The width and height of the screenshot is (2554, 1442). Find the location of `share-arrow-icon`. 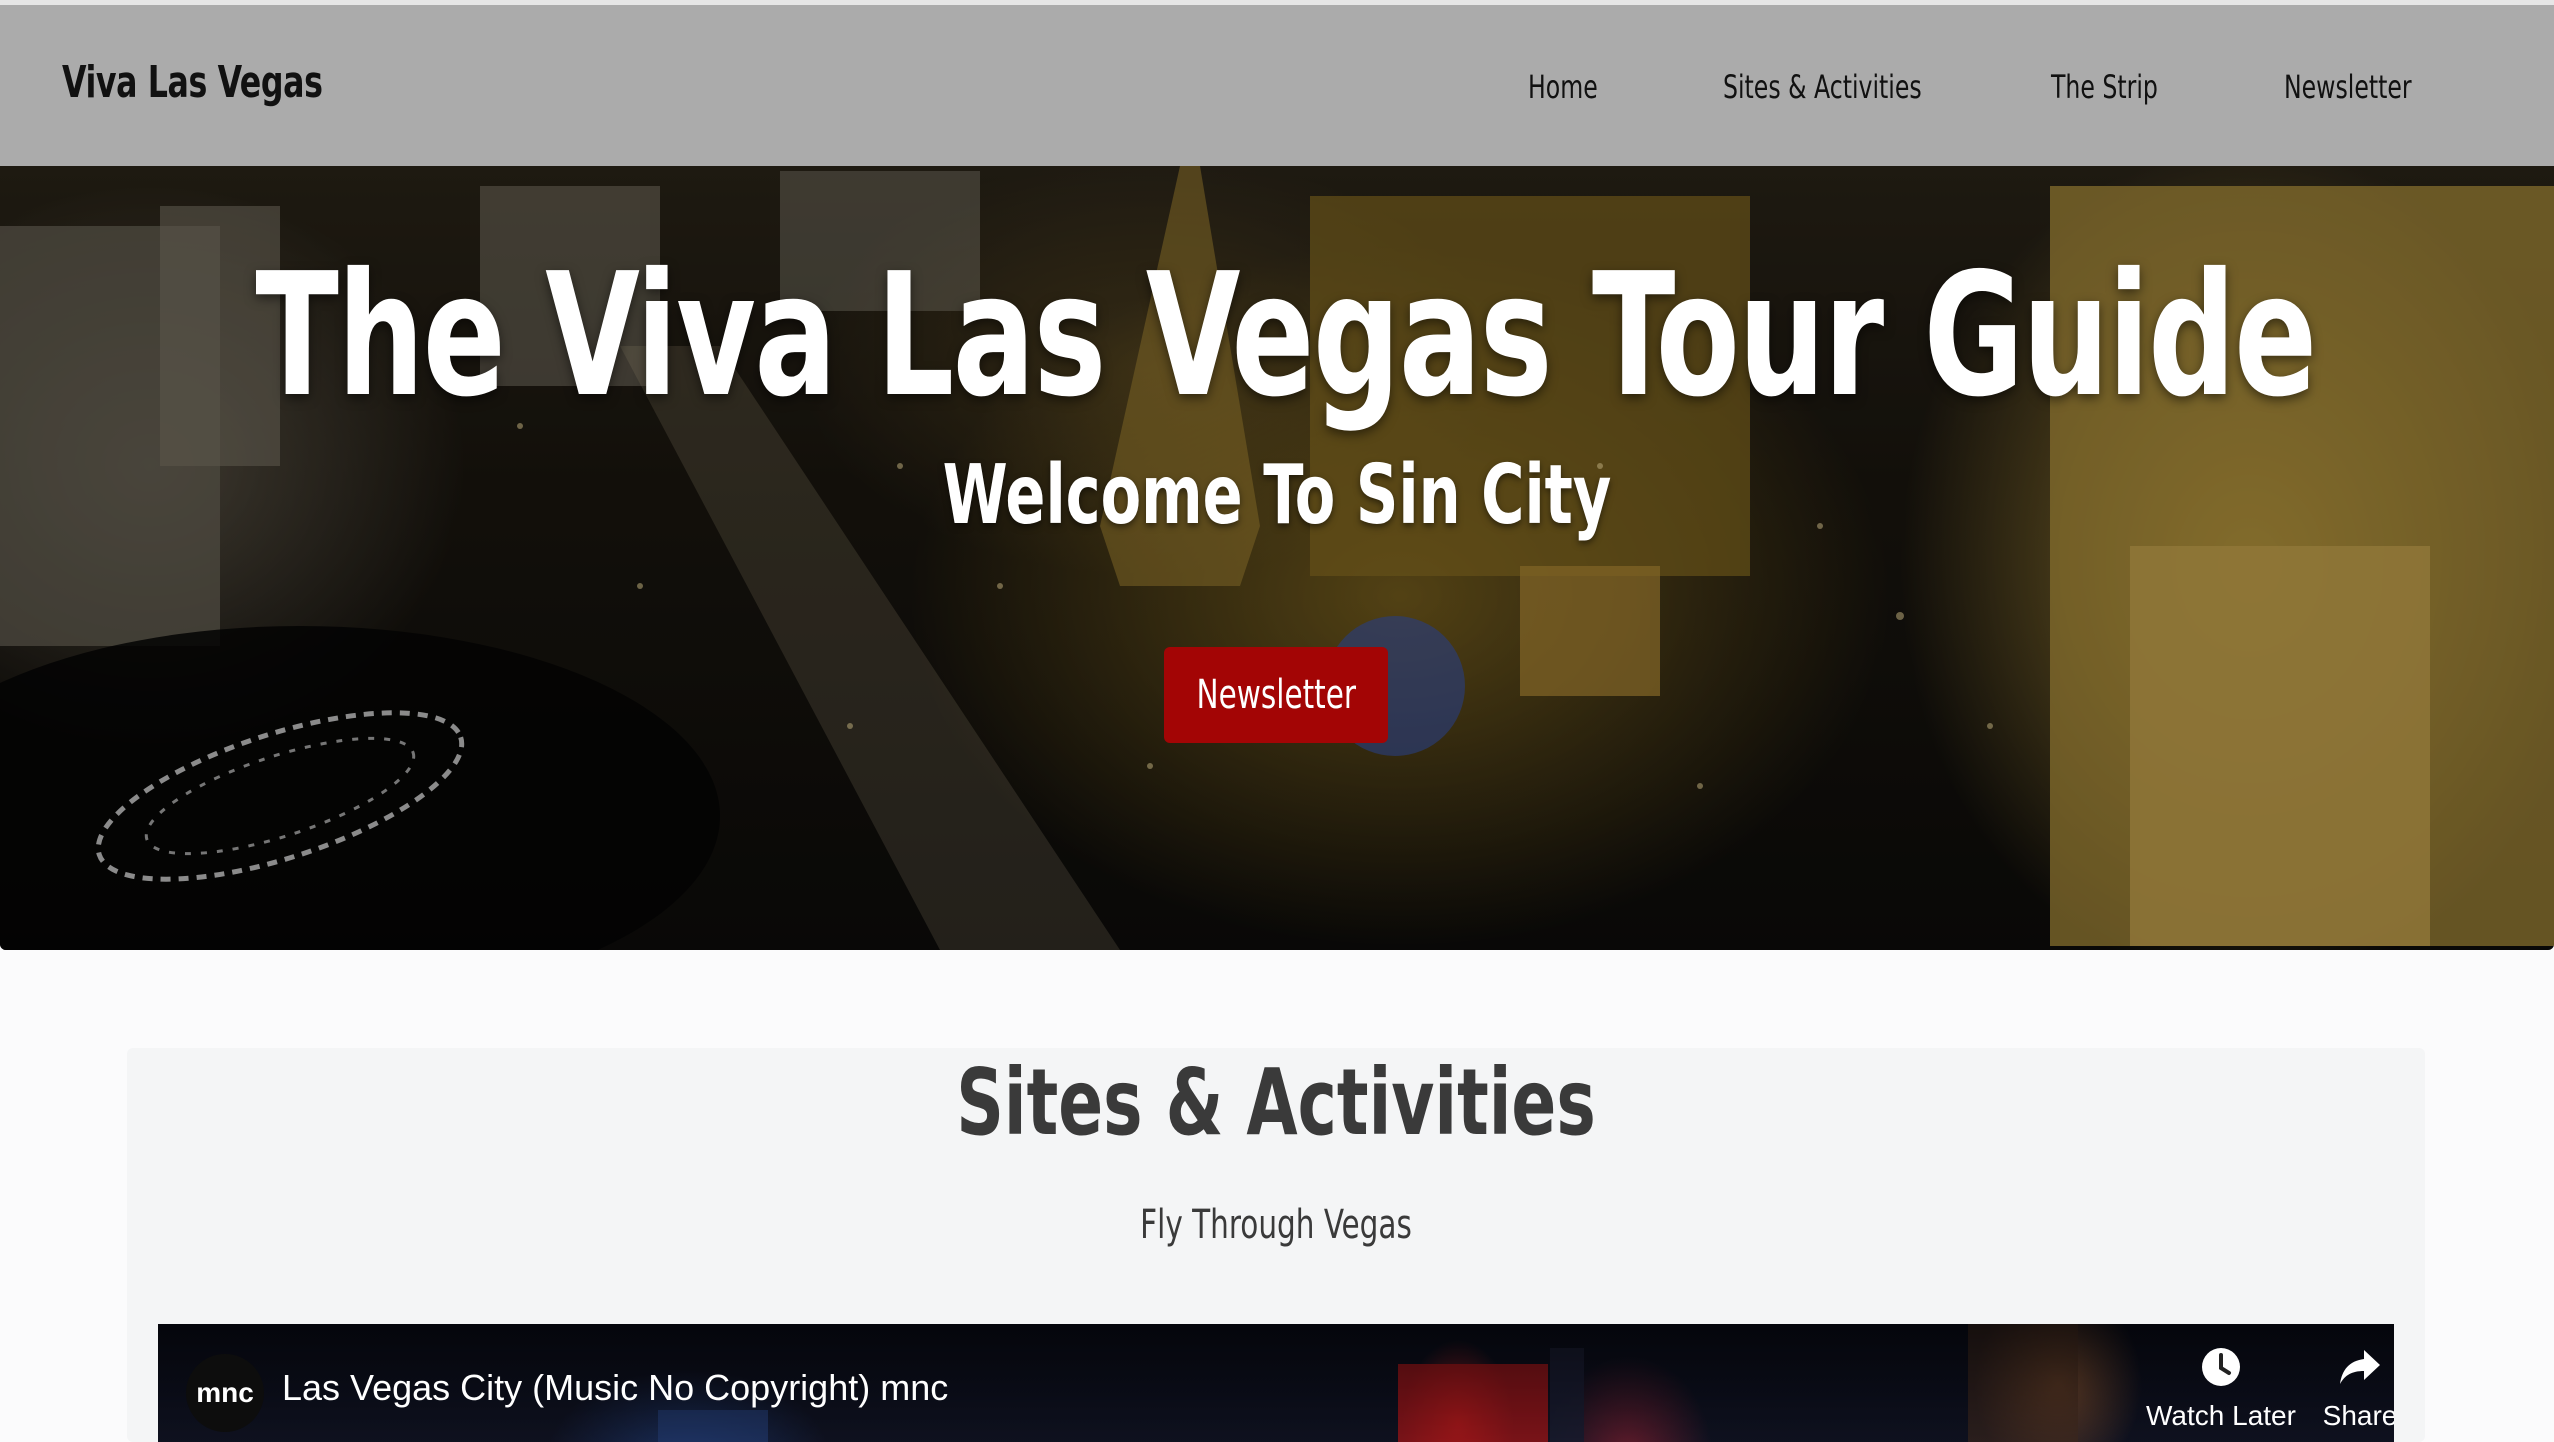

share-arrow-icon is located at coordinates (2360, 1367).